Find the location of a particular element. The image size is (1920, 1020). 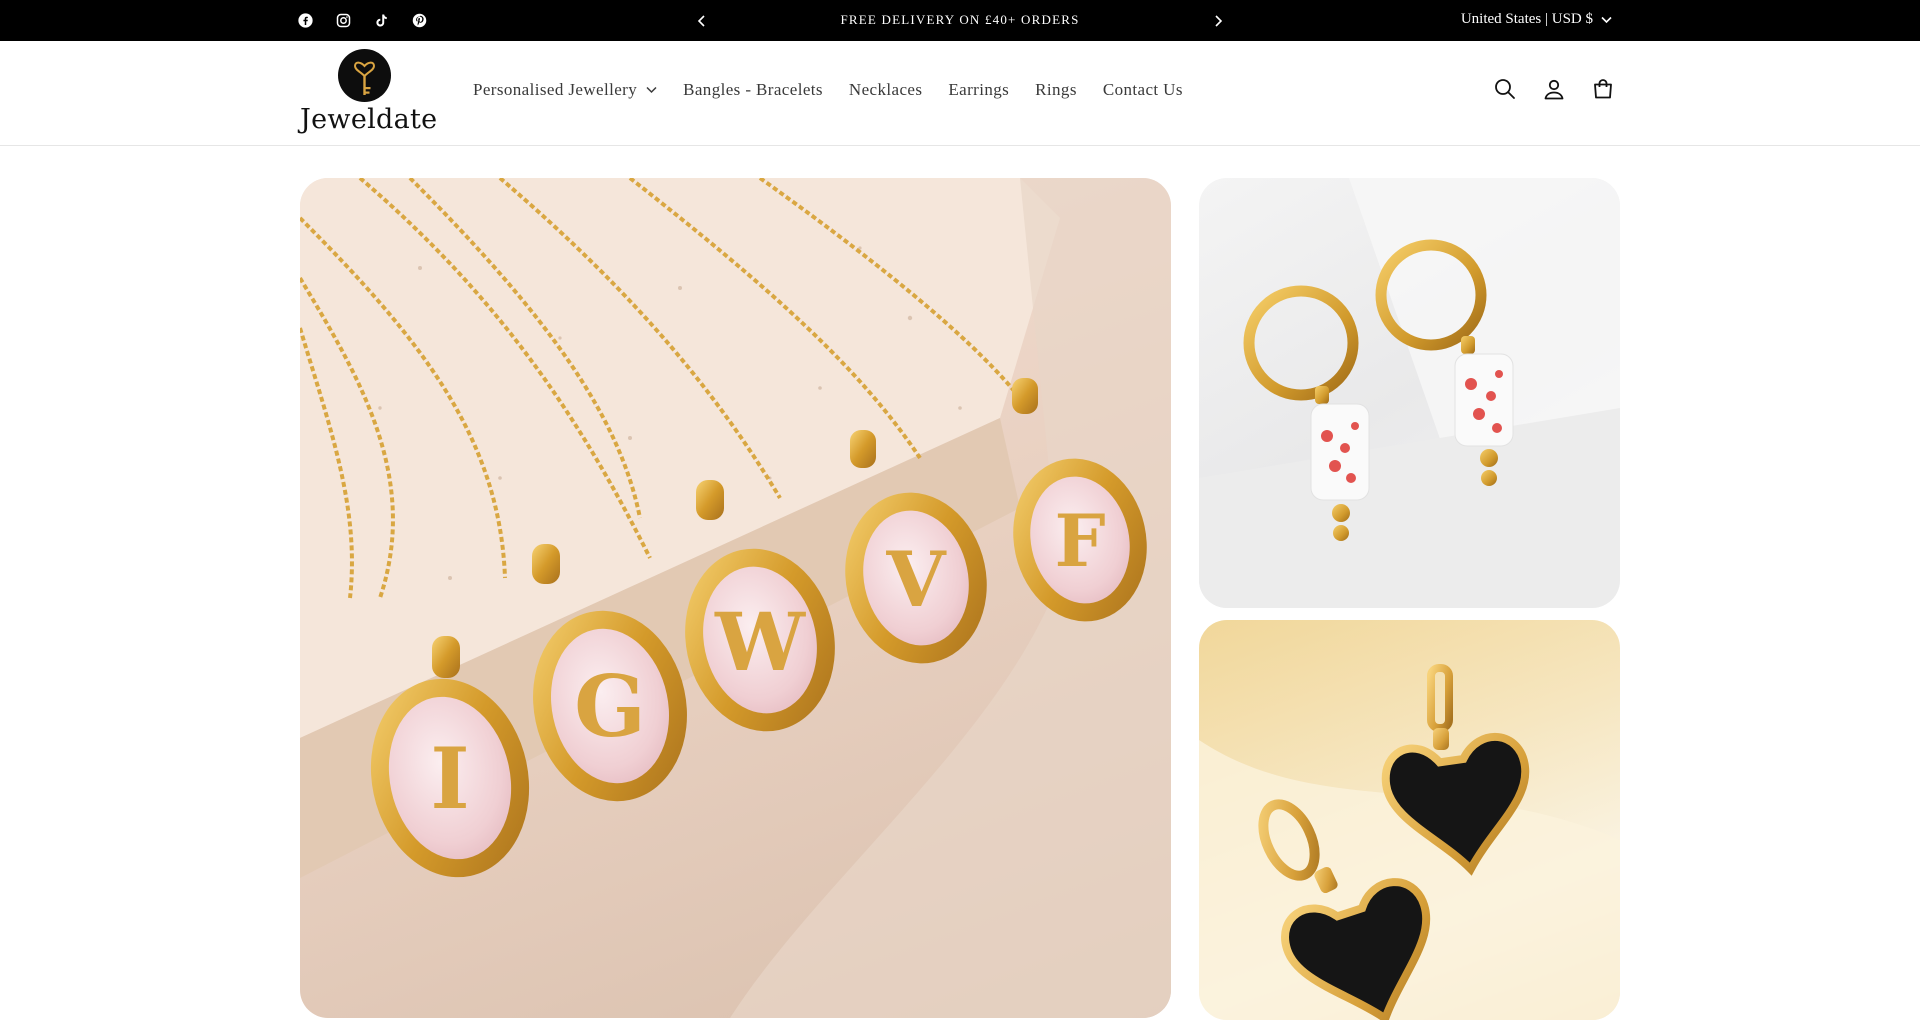

pendant-letter: V is located at coordinates (917, 579).